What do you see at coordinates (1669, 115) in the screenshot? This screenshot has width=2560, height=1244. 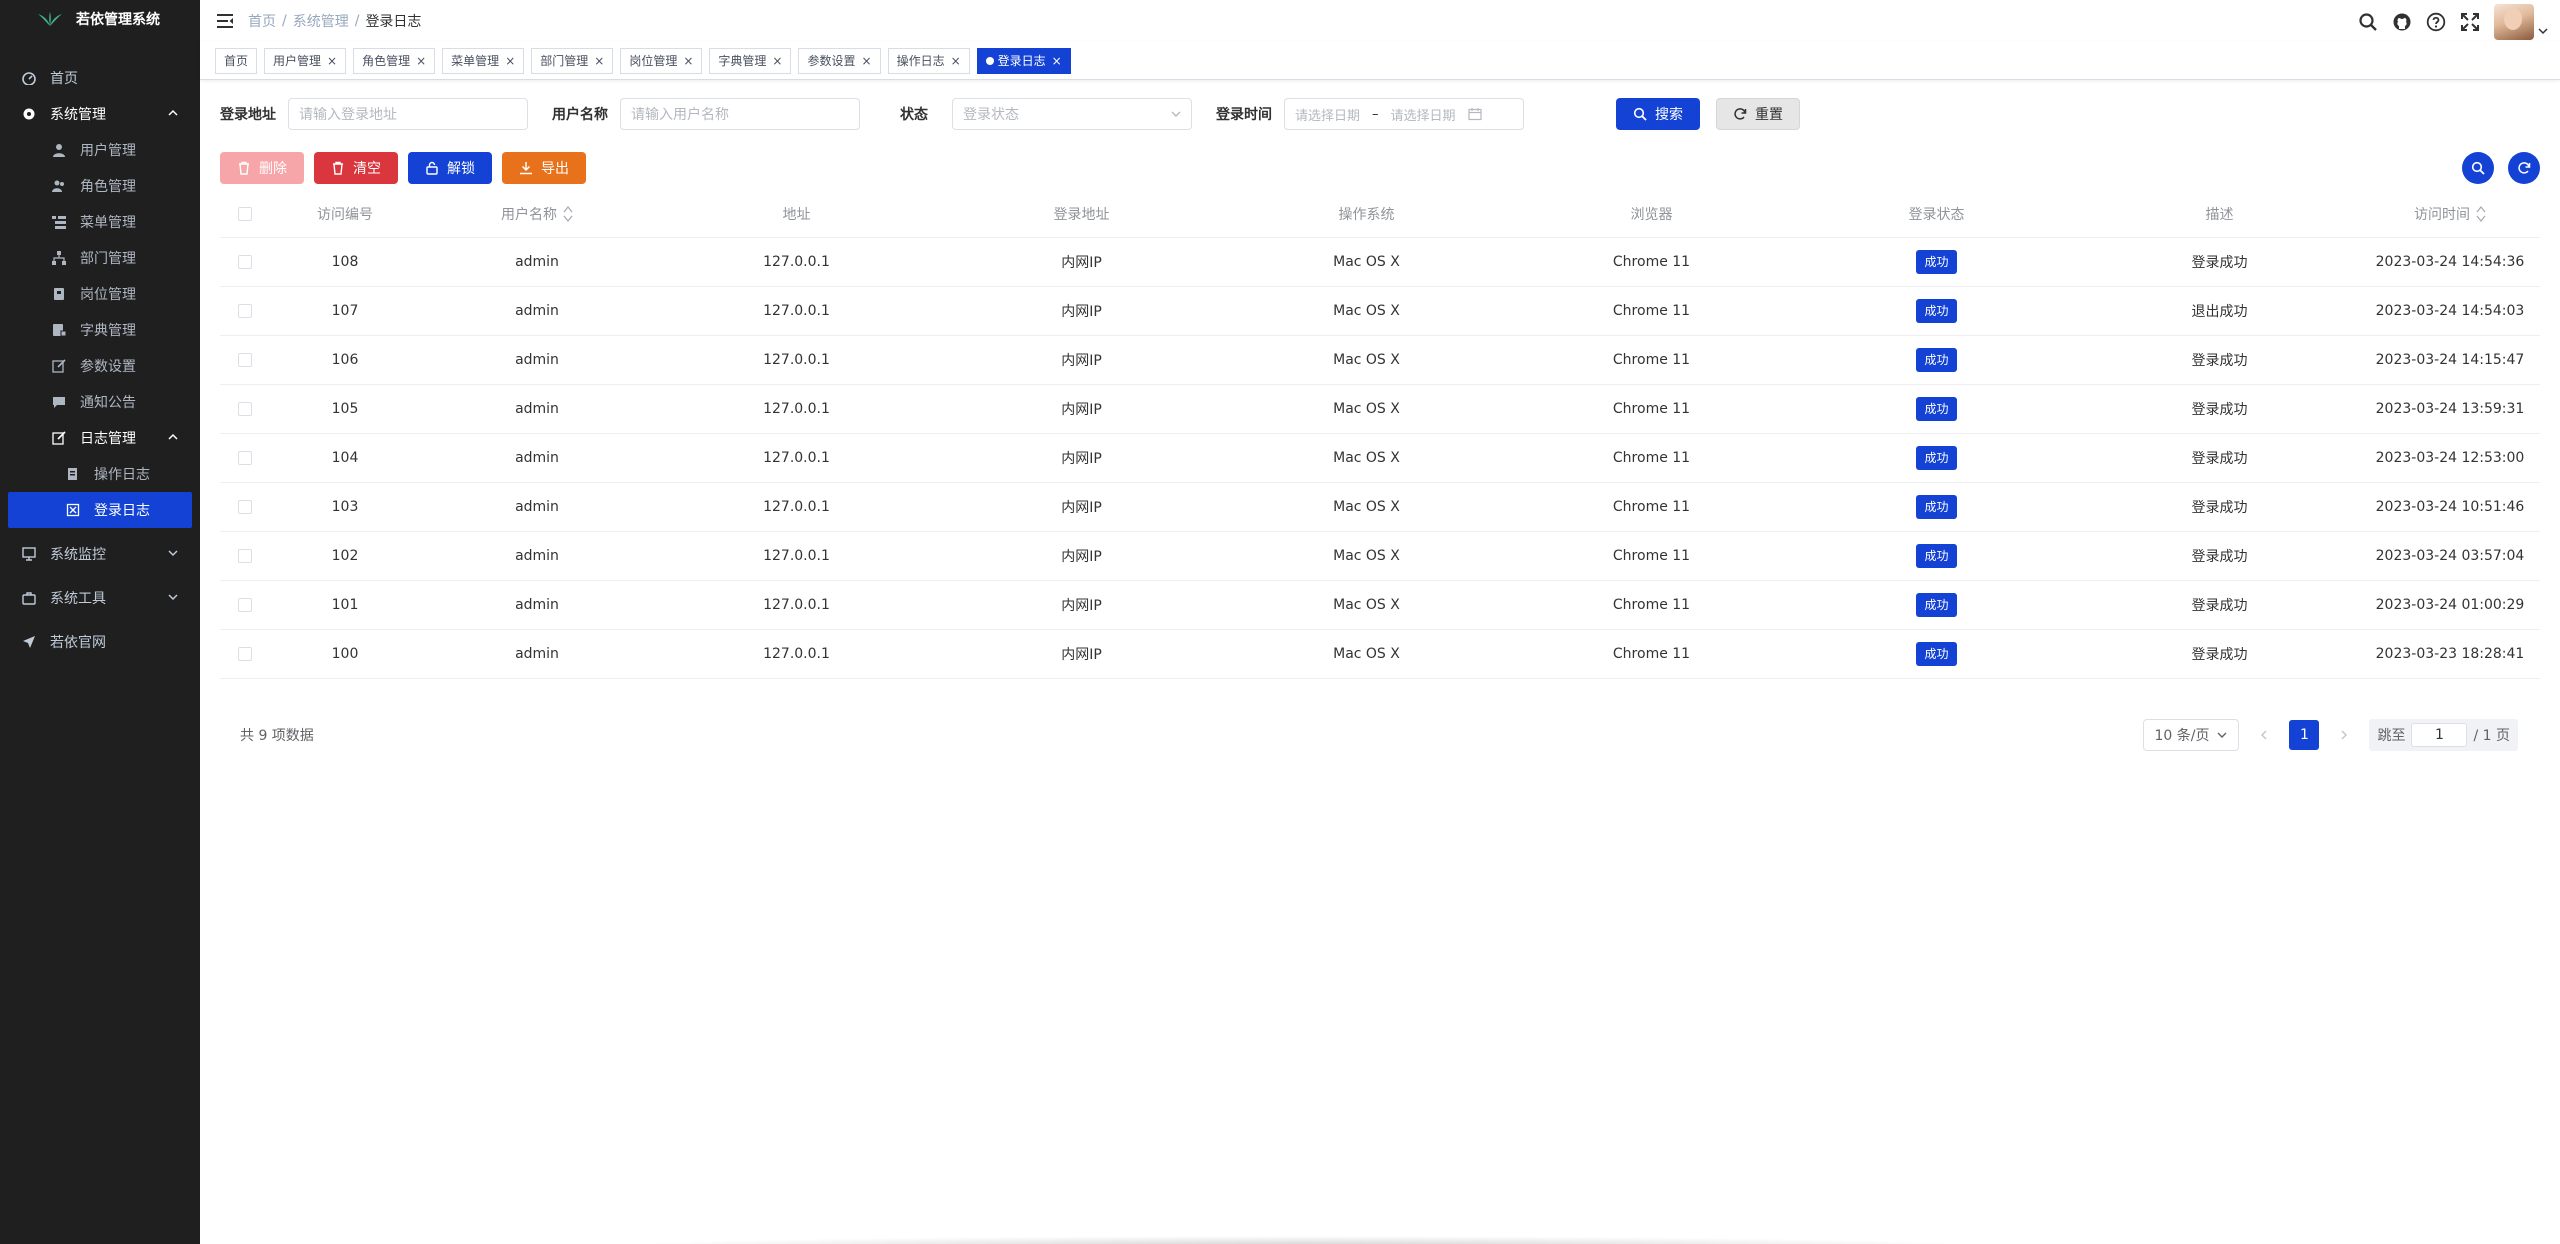 I see `search-button-label: 搜索` at bounding box center [1669, 115].